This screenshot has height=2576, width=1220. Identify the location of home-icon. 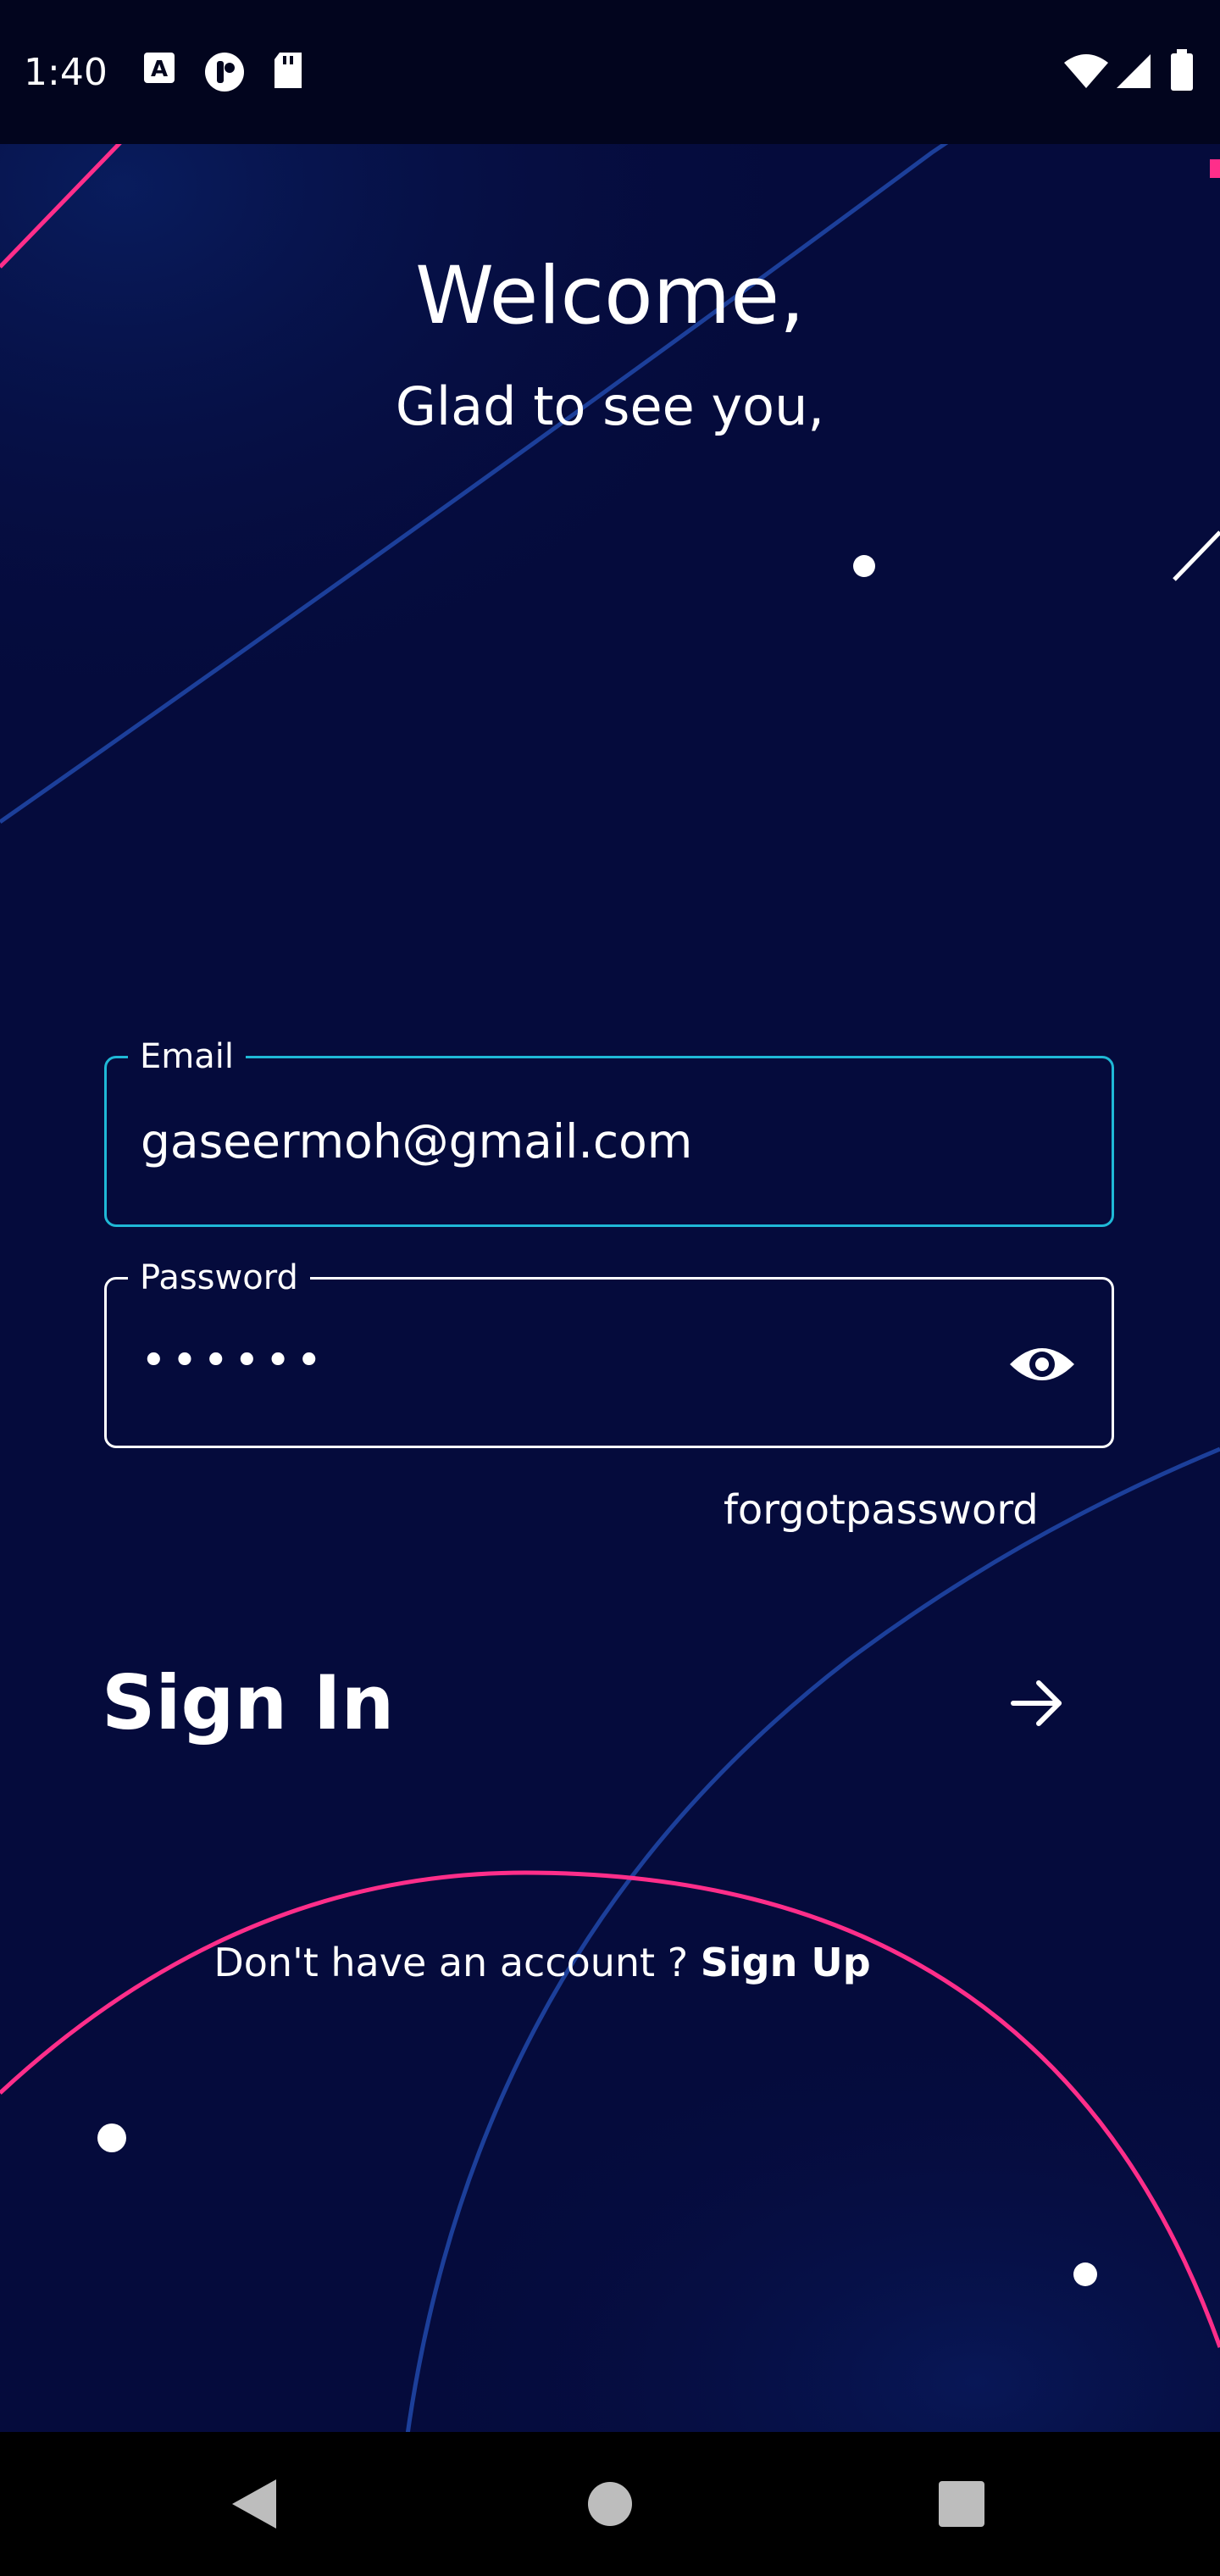
(610, 2504).